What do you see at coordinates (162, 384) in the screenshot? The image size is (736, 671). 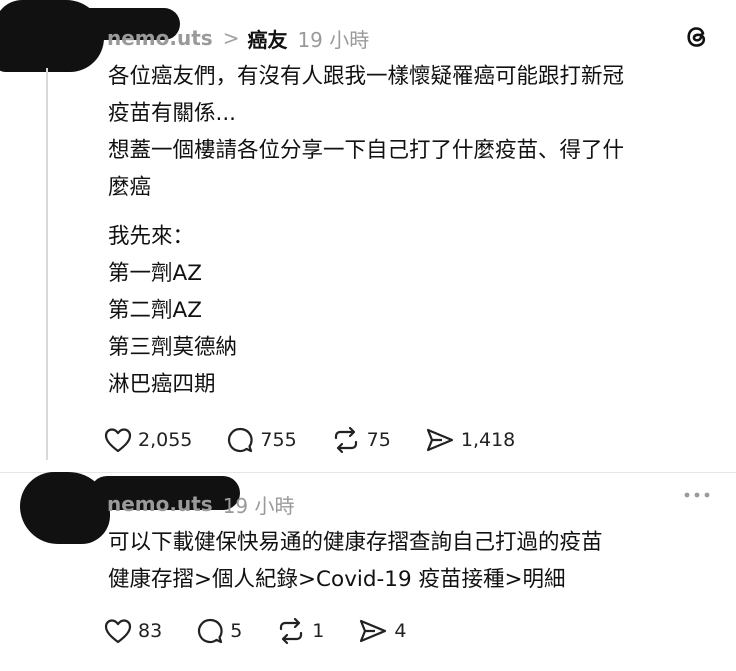 I see `post-line: 淋巴癌四期` at bounding box center [162, 384].